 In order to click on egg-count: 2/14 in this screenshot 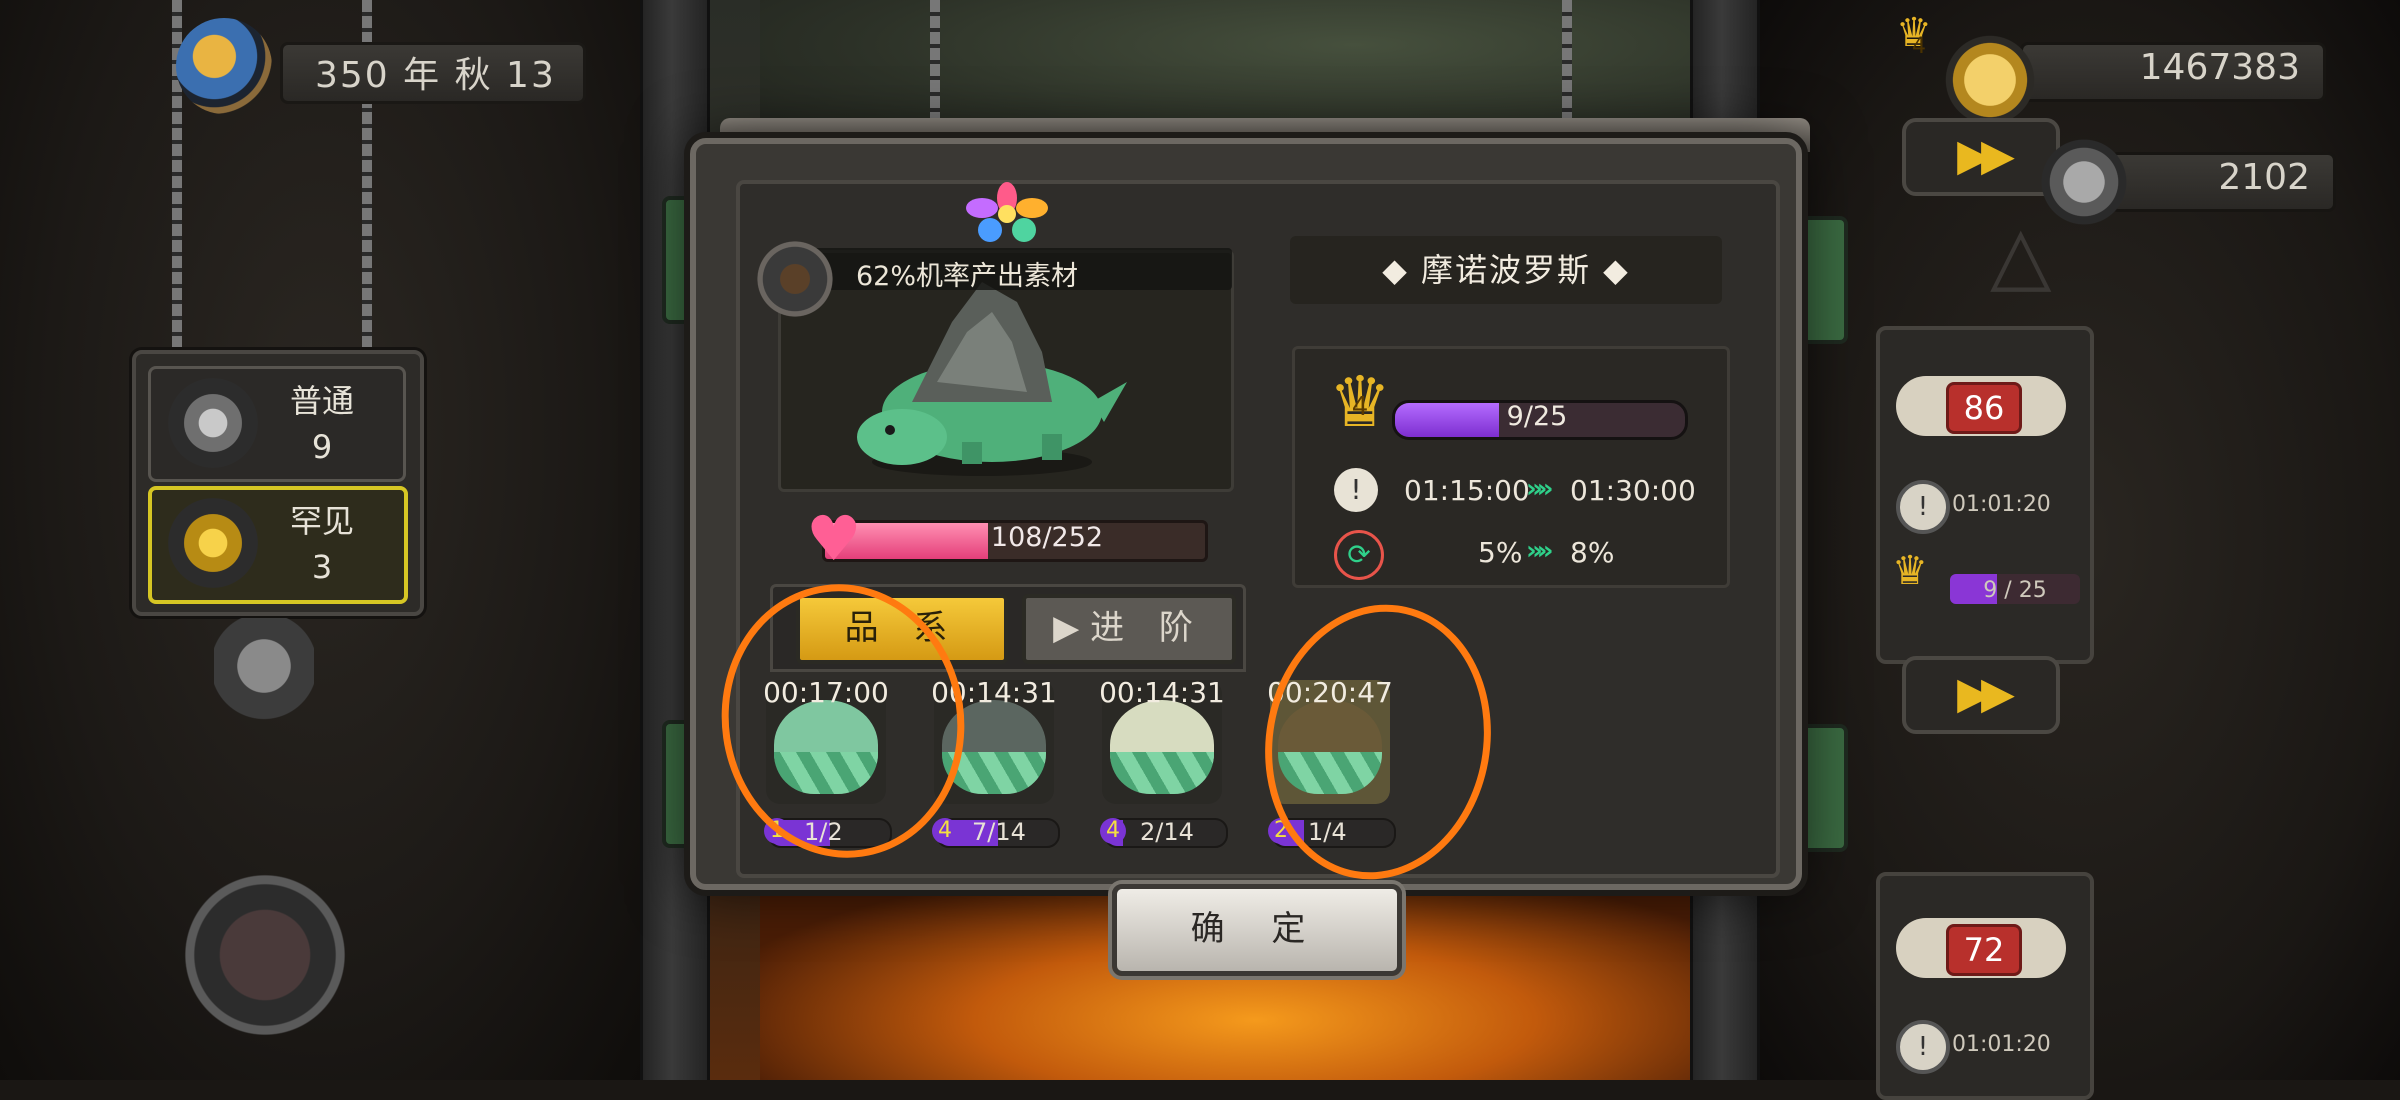, I will do `click(1167, 832)`.